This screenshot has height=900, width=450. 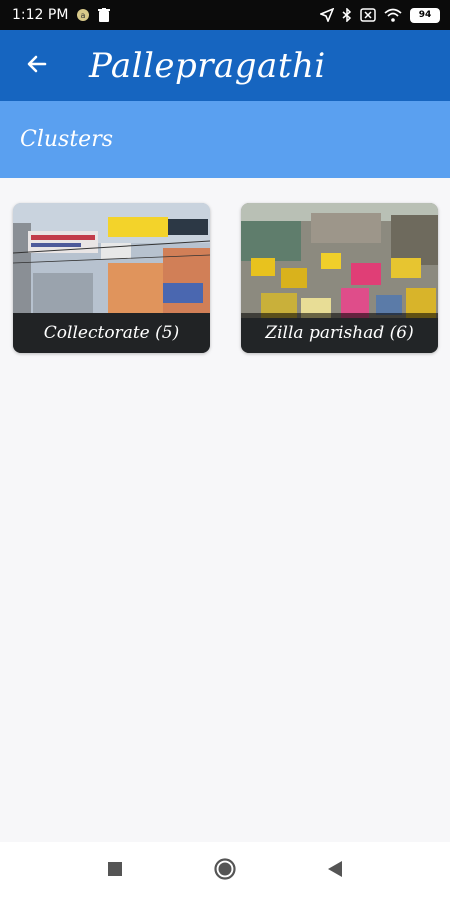 What do you see at coordinates (207, 65) in the screenshot?
I see `app-title: Pallepragathi` at bounding box center [207, 65].